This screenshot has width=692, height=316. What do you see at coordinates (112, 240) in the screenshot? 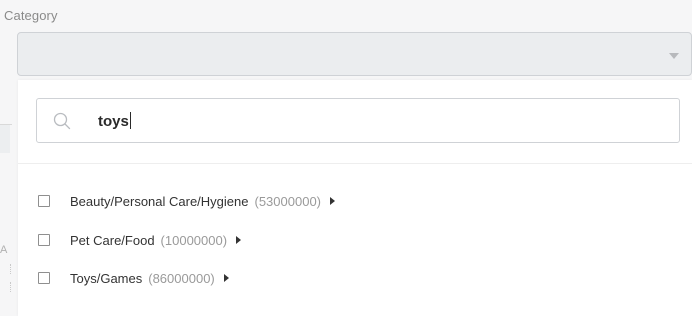
I see `option-label: Pet Care/Food` at bounding box center [112, 240].